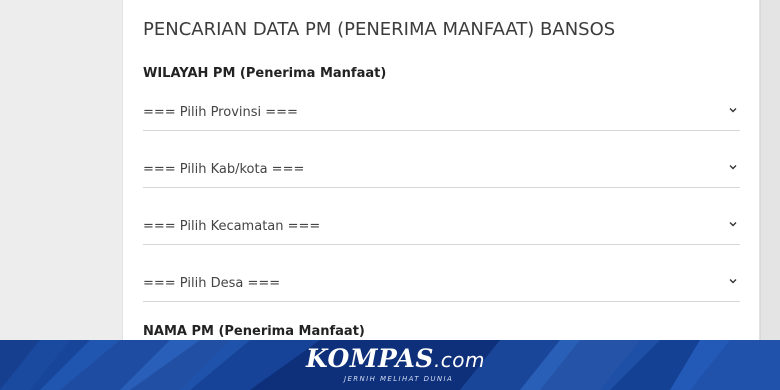 The height and width of the screenshot is (390, 780). What do you see at coordinates (441, 170) in the screenshot?
I see `regency-select: === Pilih Kab/kota ===` at bounding box center [441, 170].